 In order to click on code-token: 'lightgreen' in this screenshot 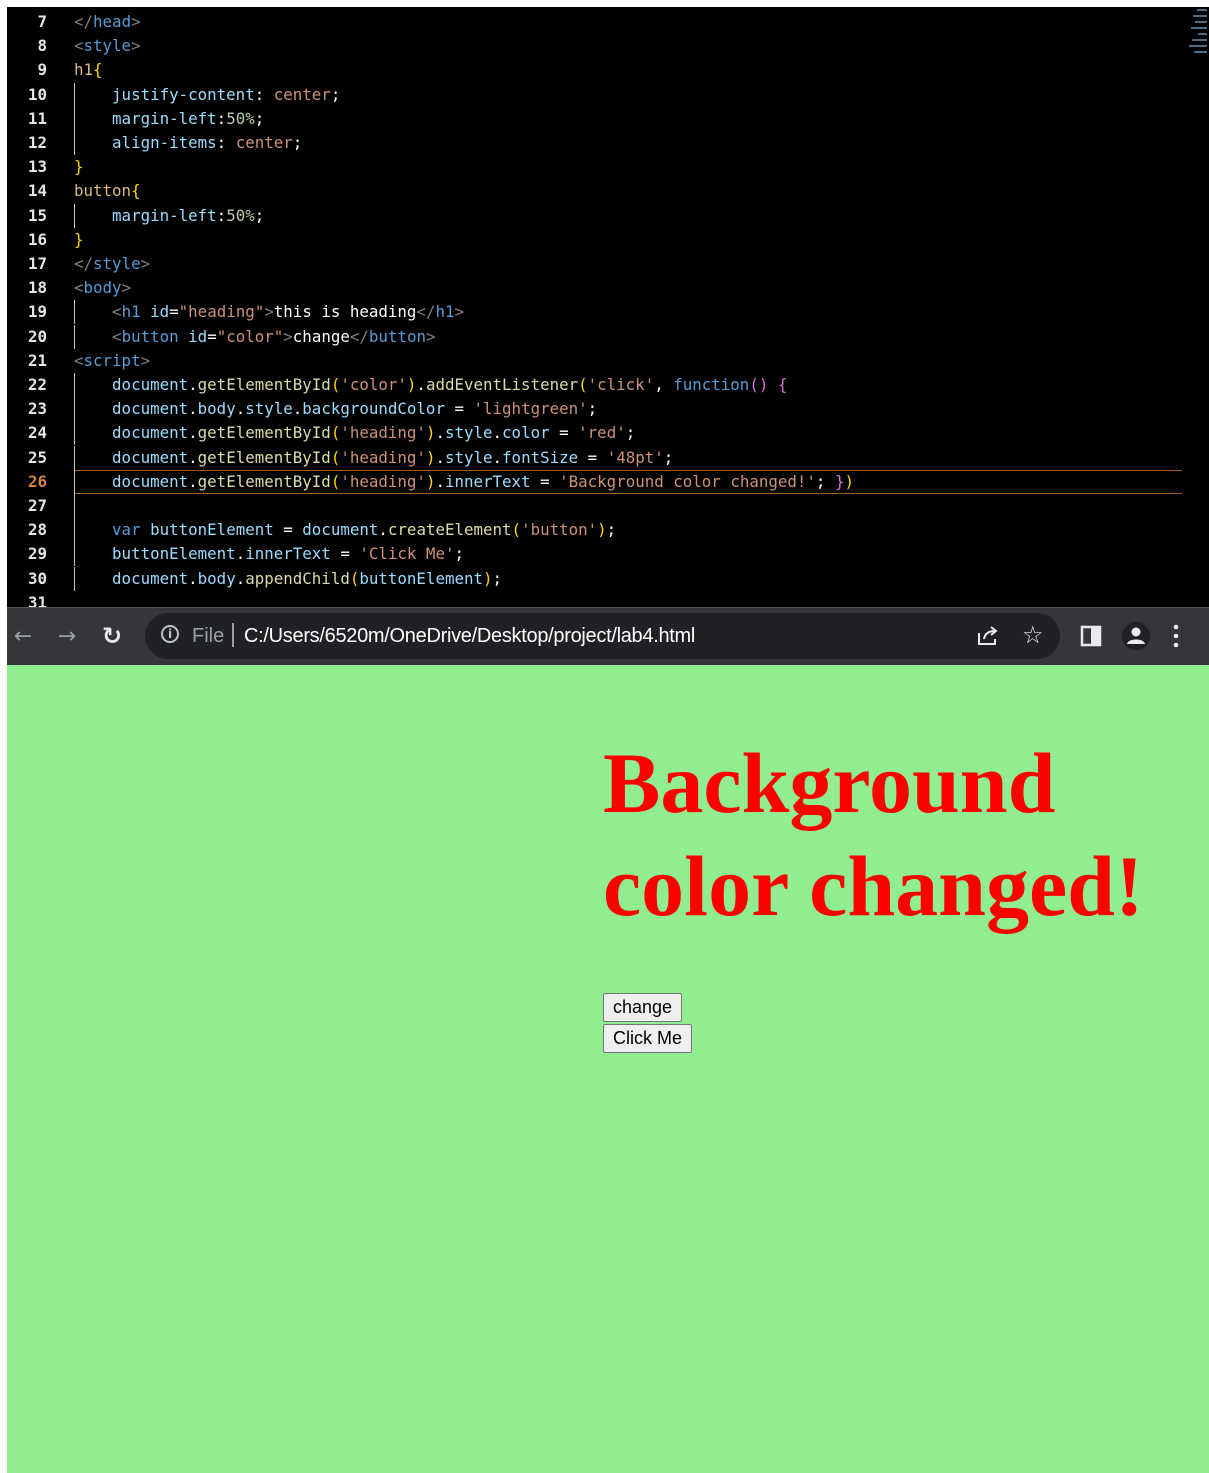, I will do `click(530, 409)`.